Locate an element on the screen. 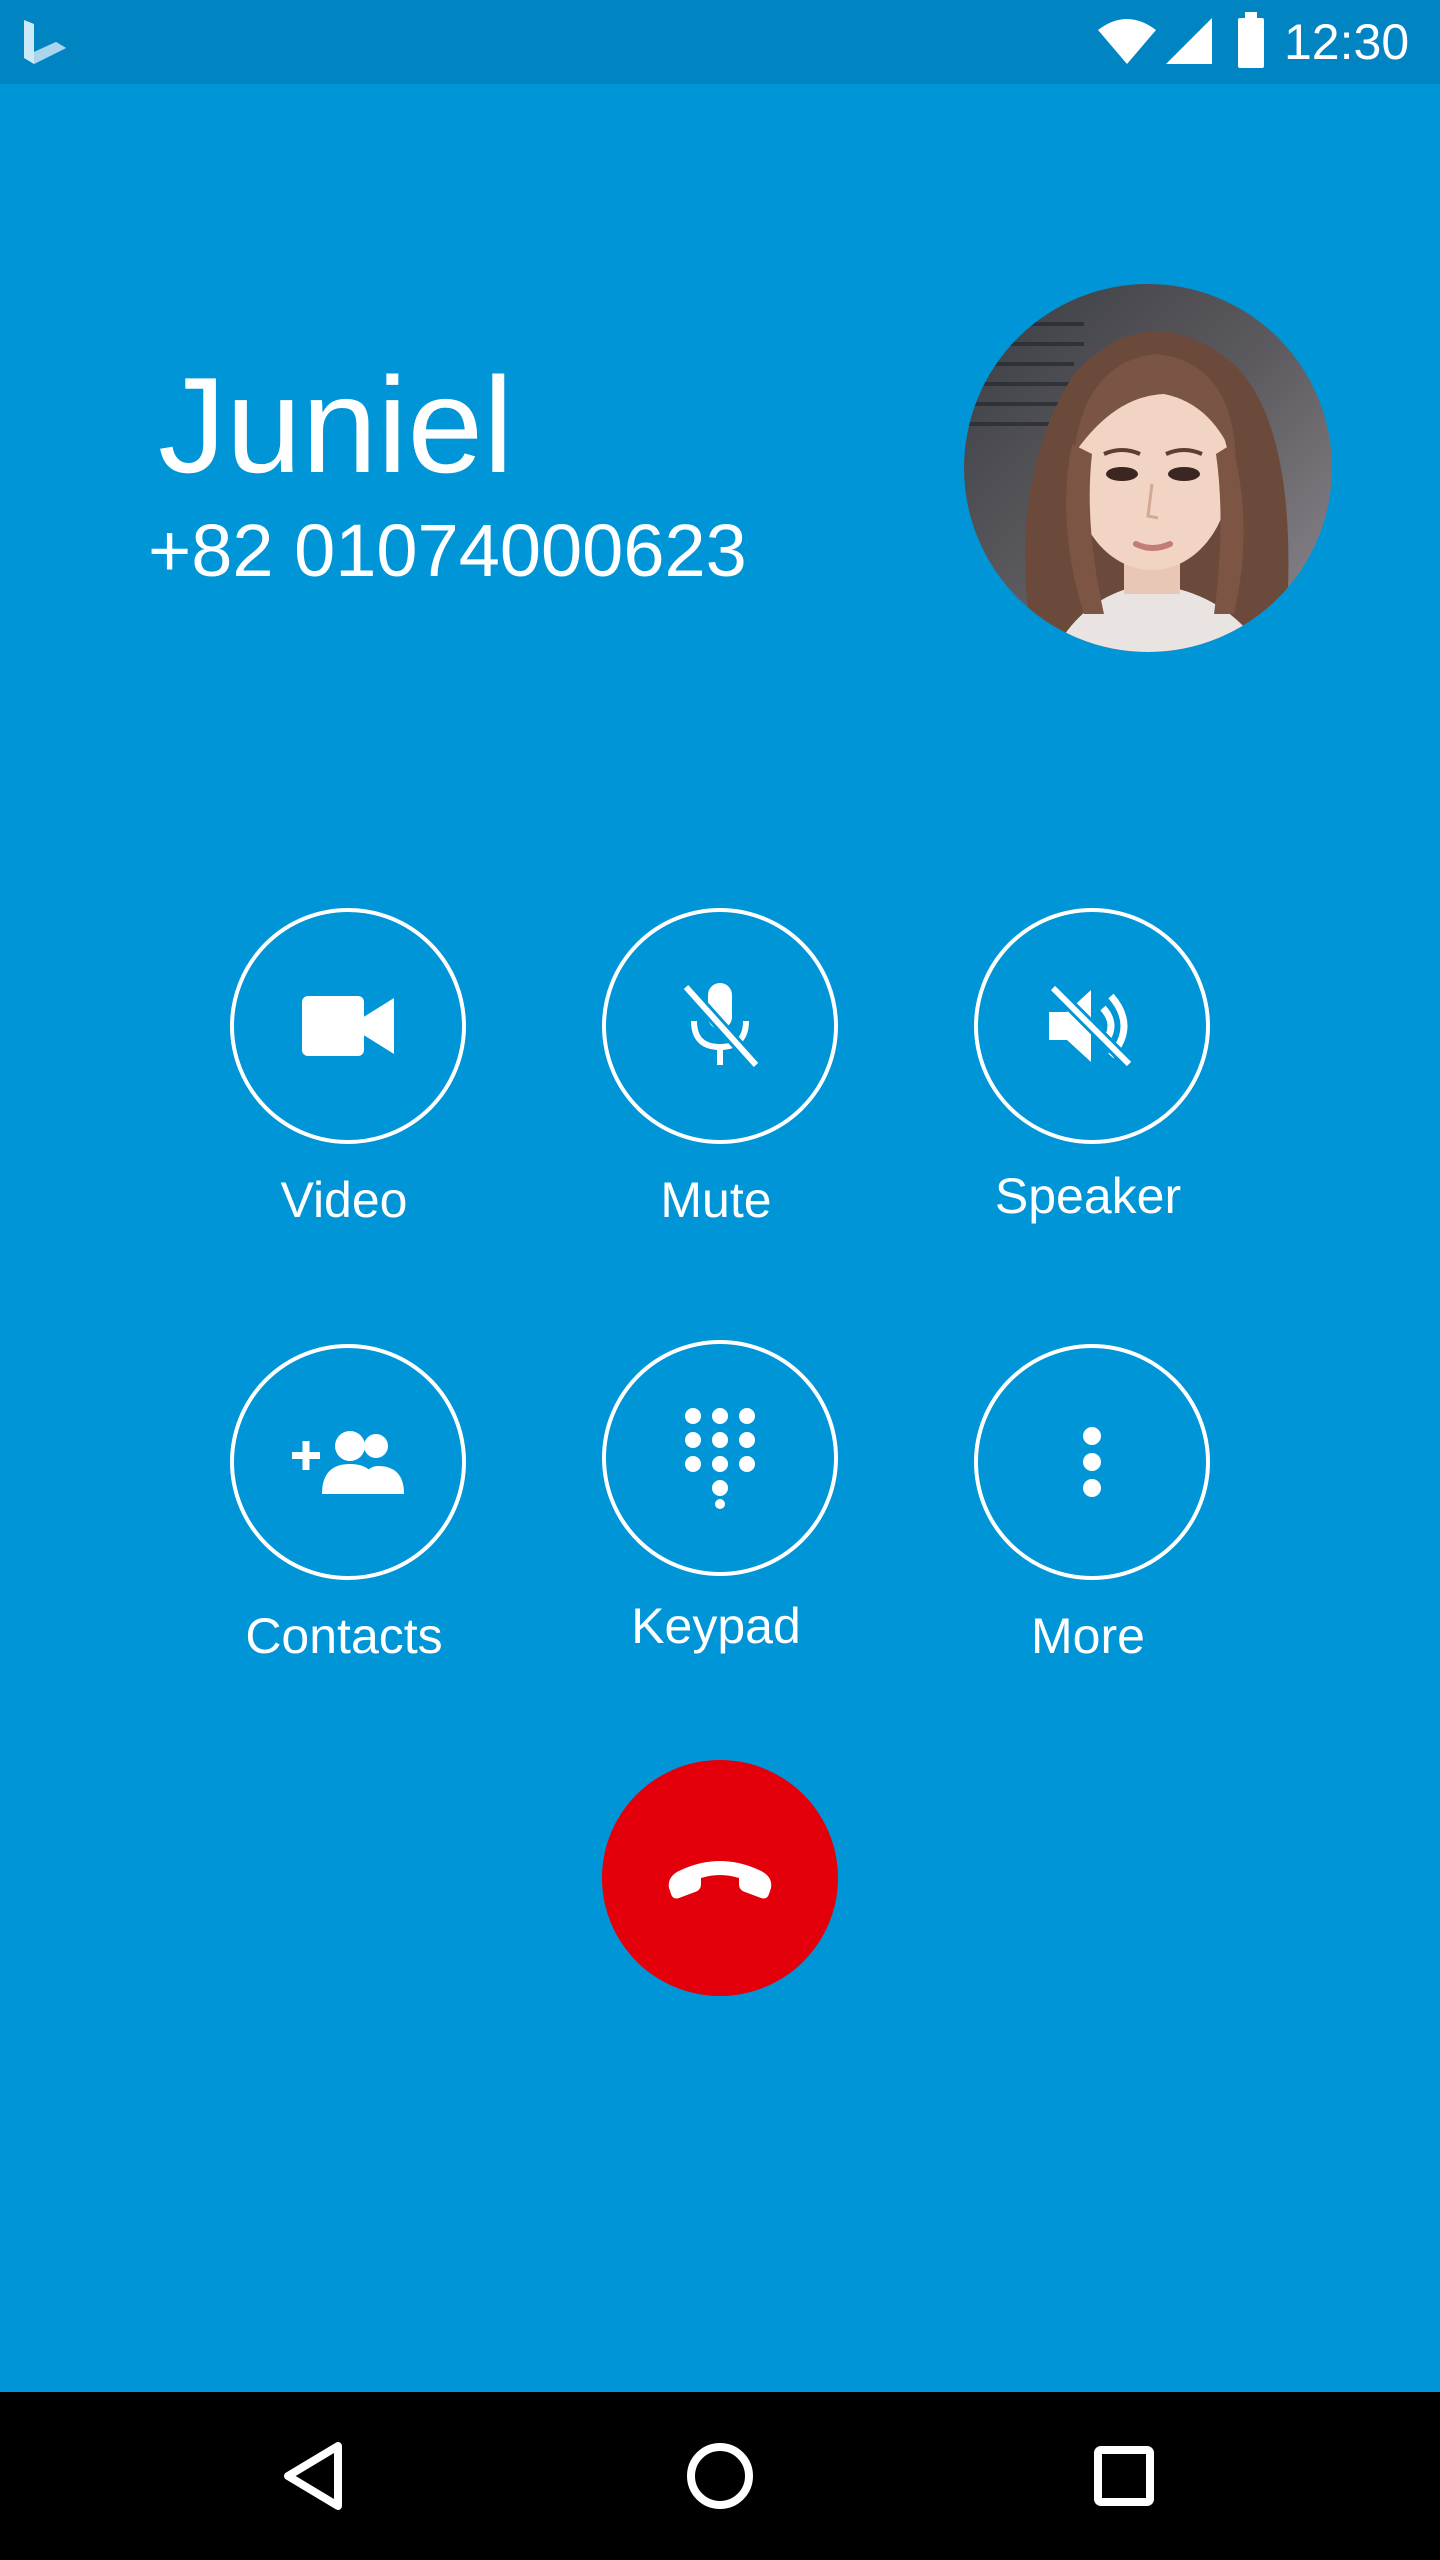 The height and width of the screenshot is (2560, 1440). mute-action: Mute is located at coordinates (722, 1073).